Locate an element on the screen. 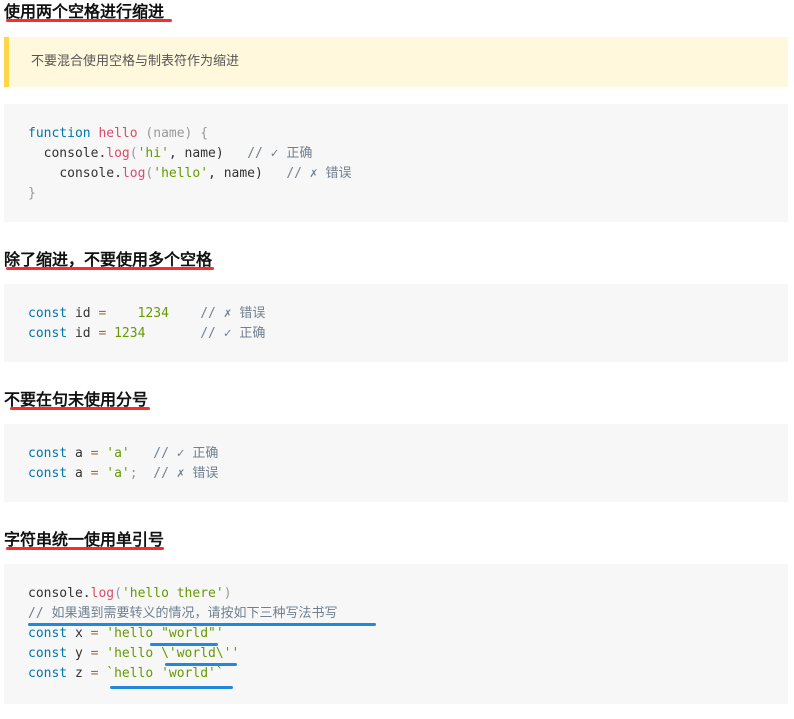  escape-underline-y is located at coordinates (201, 664).